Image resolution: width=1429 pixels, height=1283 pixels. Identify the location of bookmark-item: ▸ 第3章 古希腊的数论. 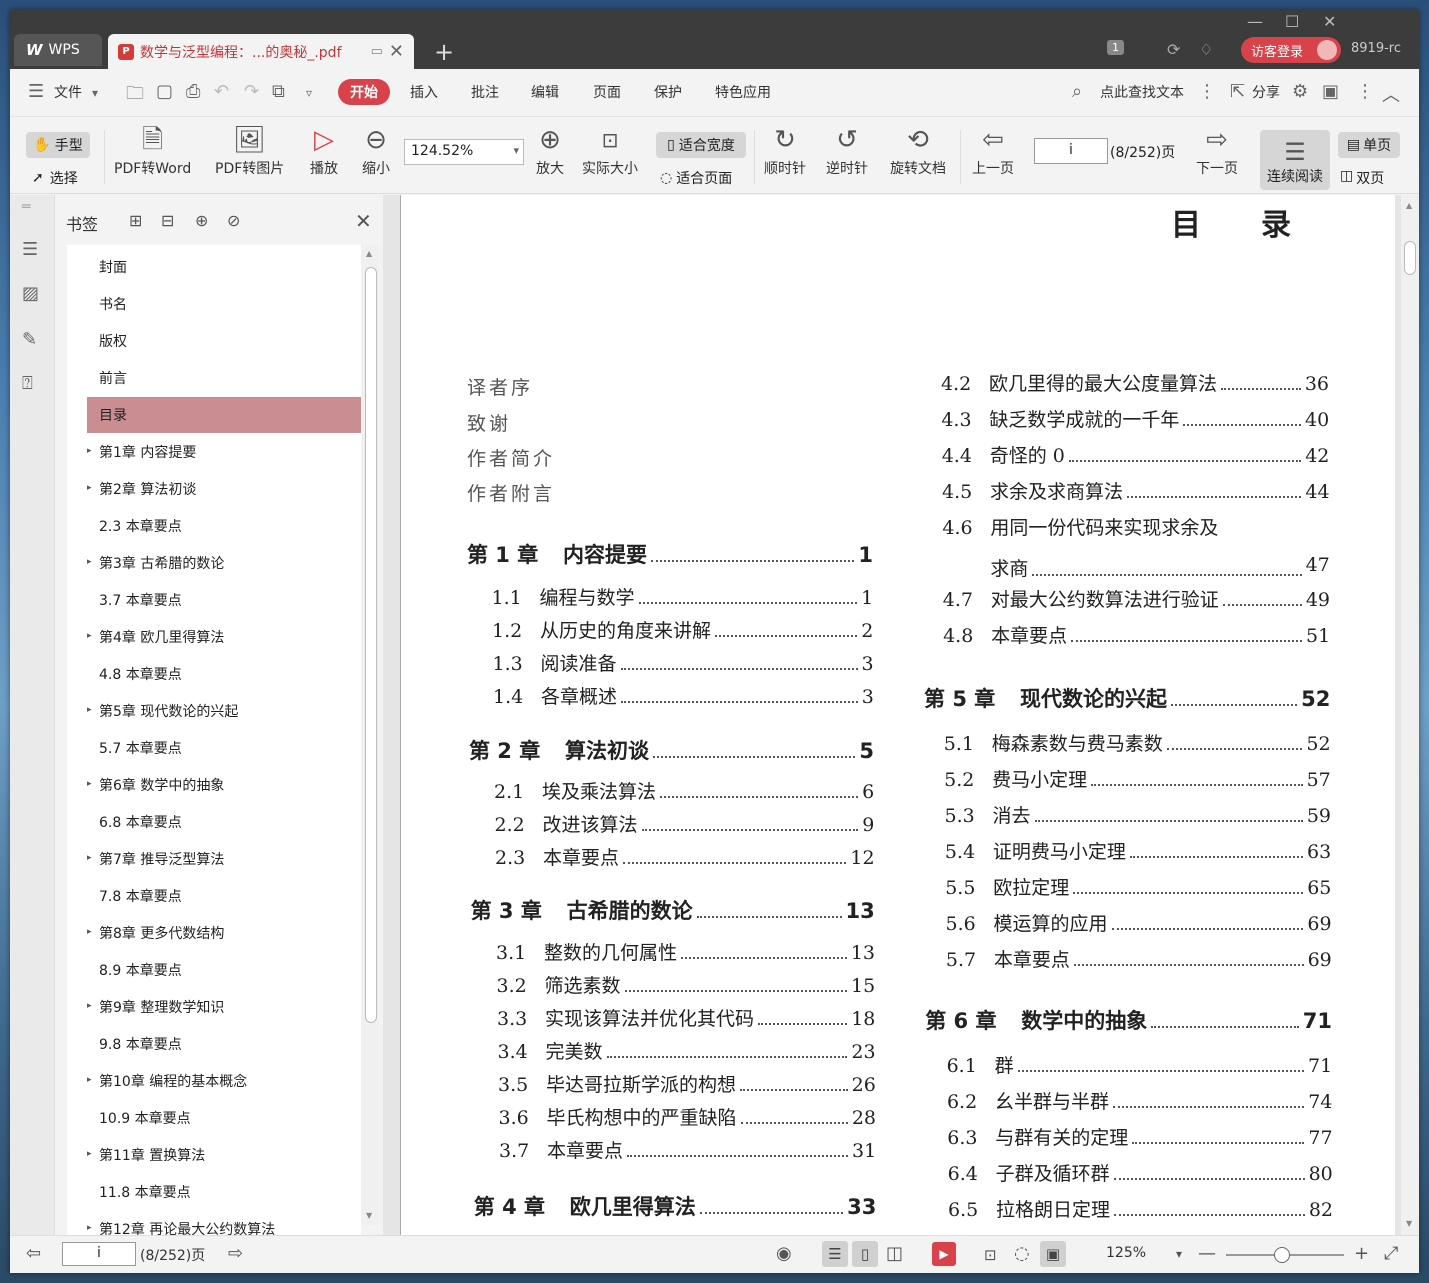
(224, 563).